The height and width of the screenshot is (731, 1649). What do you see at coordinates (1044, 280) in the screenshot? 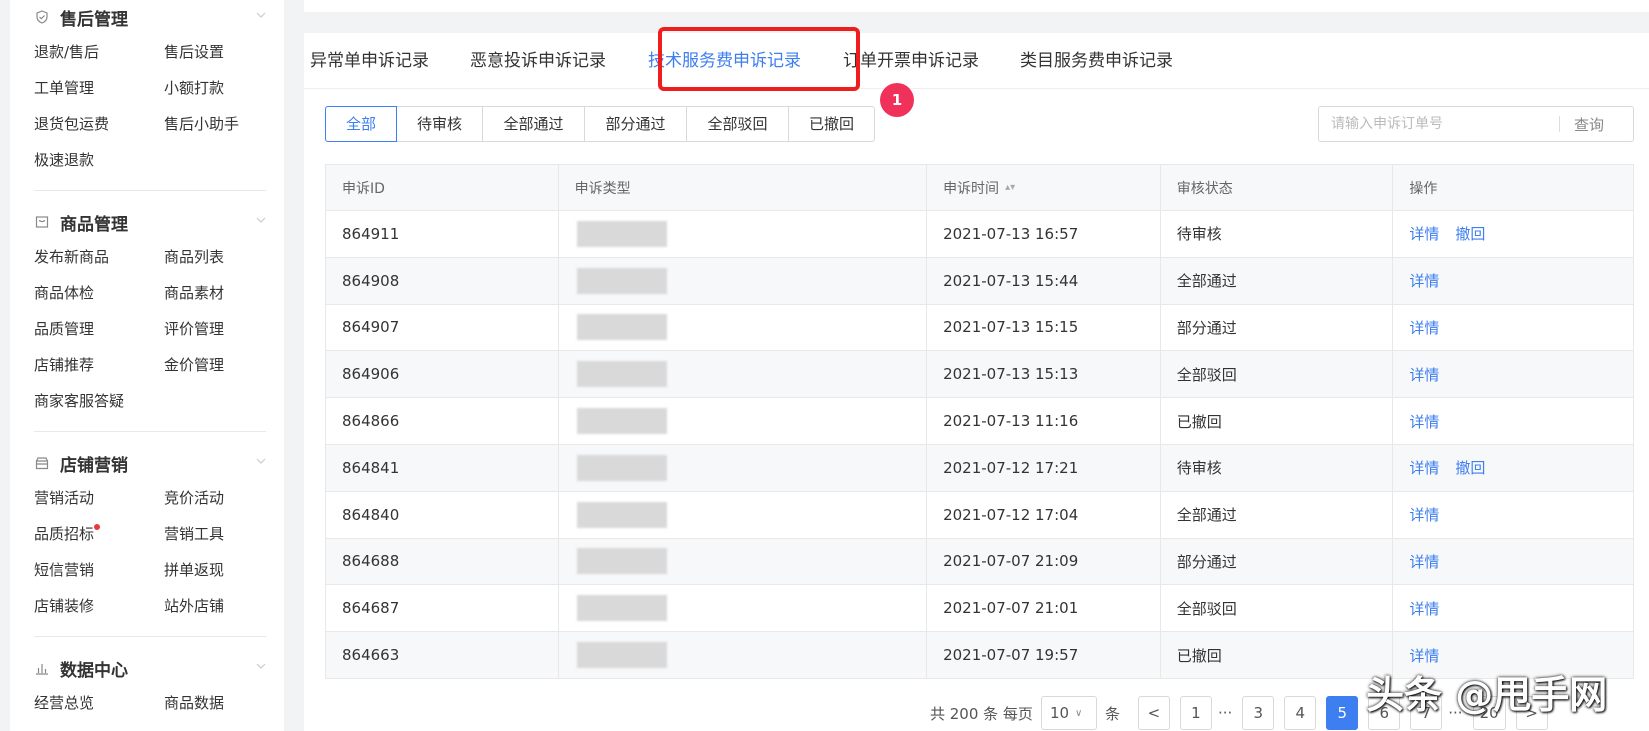
I see `cell-time: 2021-07-13 15:44` at bounding box center [1044, 280].